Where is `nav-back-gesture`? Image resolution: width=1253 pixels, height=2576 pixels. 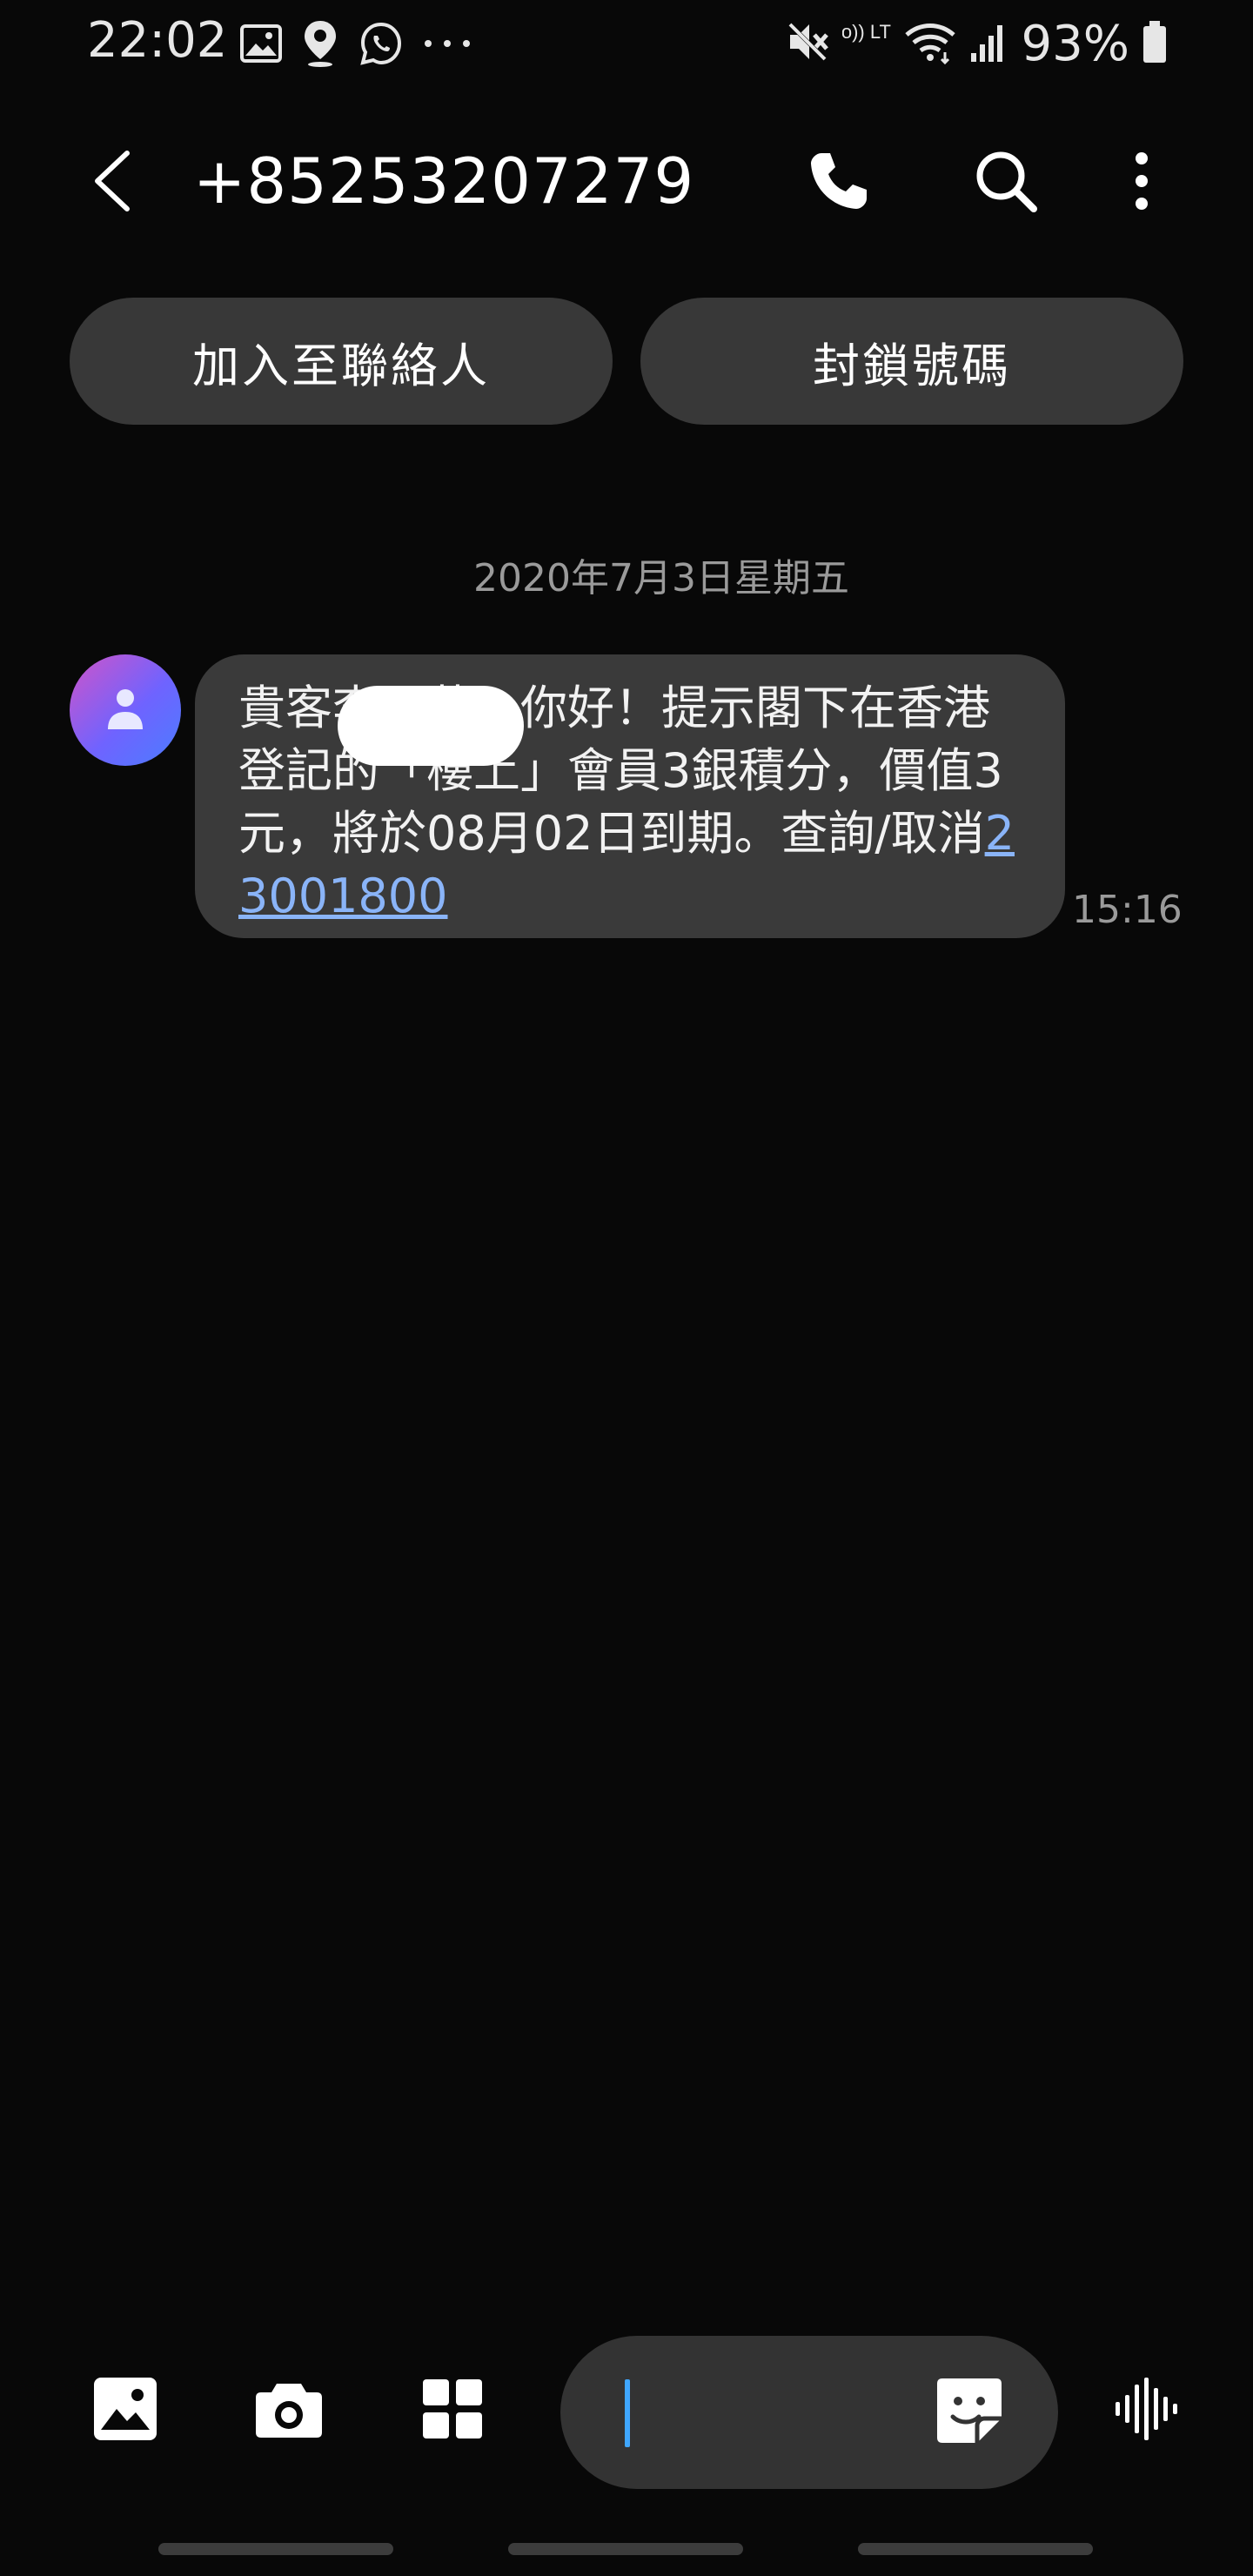 nav-back-gesture is located at coordinates (976, 2549).